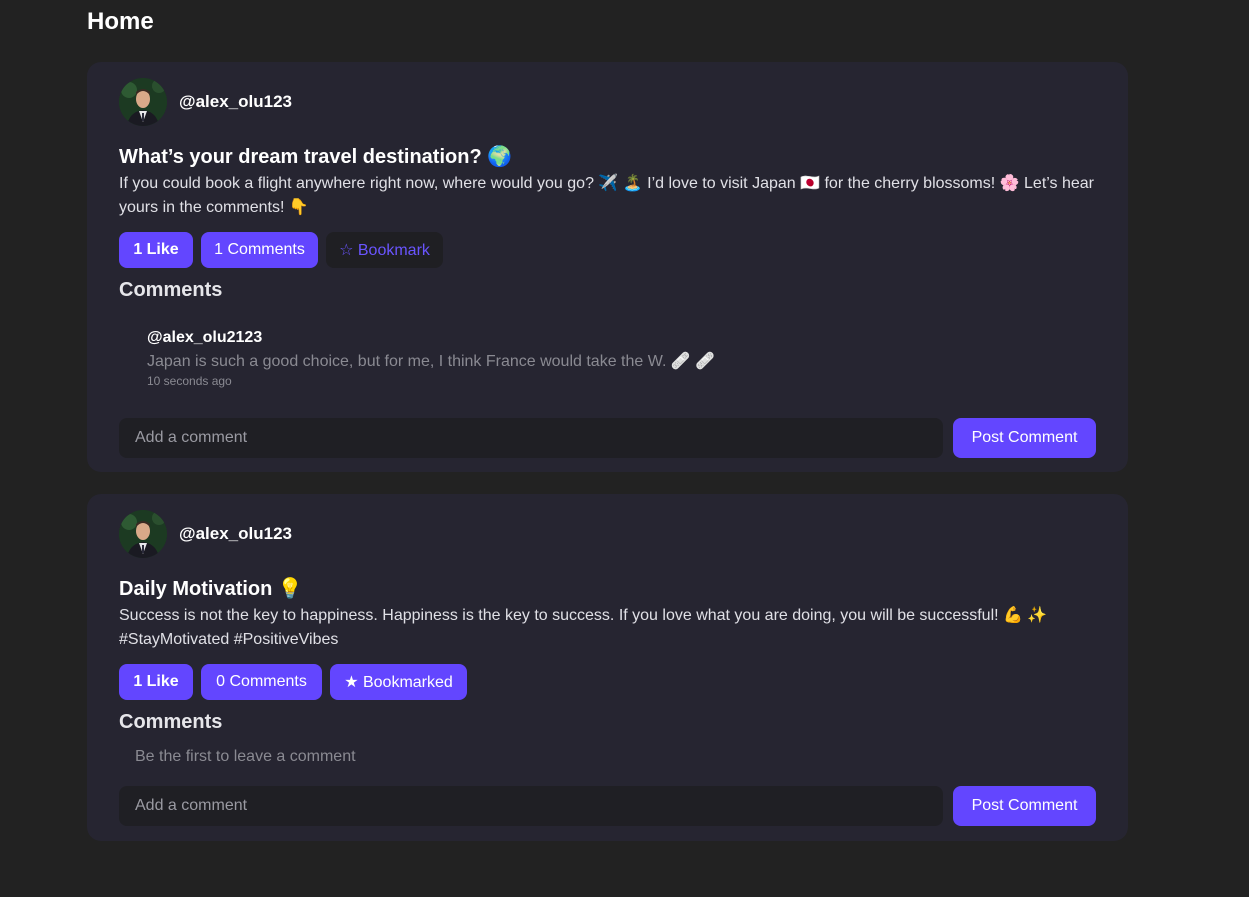 The height and width of the screenshot is (897, 1249). I want to click on post-actions: 1 Like 1 Comments ☆ Bookmark, so click(281, 250).